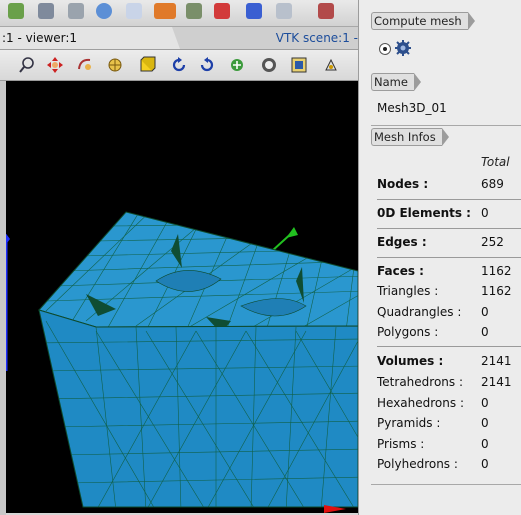  What do you see at coordinates (179, 13) in the screenshot?
I see `main-toolbar` at bounding box center [179, 13].